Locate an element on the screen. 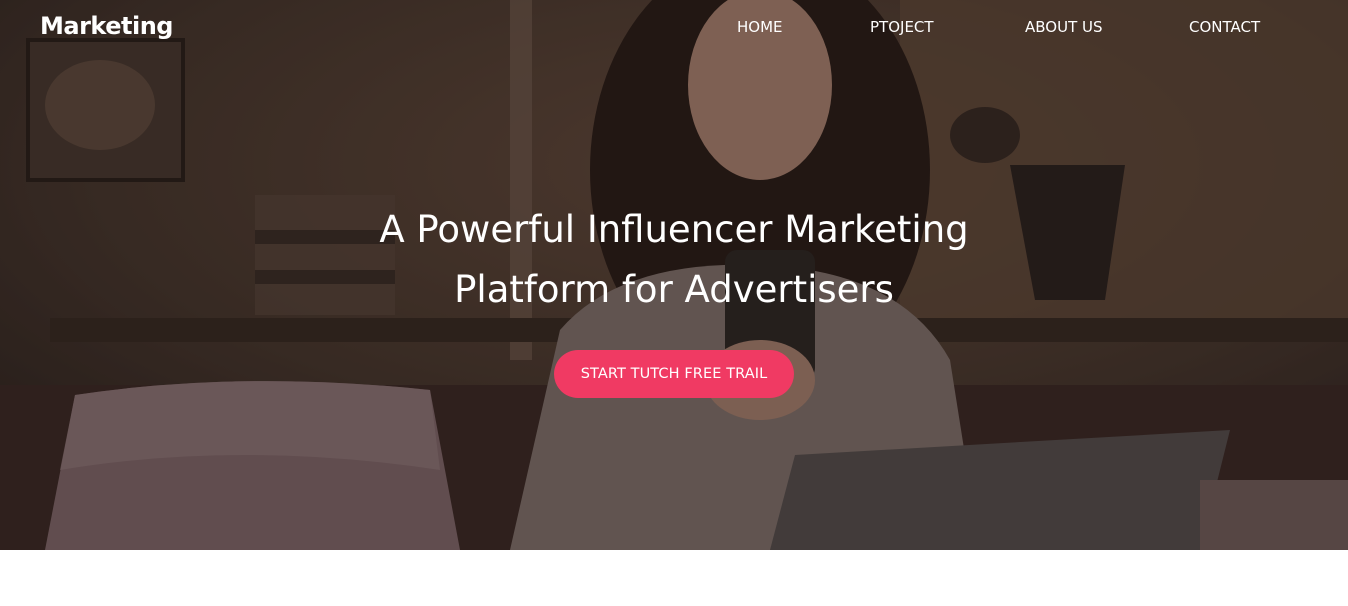 This screenshot has width=1348, height=606. nav-link-project: PTOJECT is located at coordinates (902, 27).